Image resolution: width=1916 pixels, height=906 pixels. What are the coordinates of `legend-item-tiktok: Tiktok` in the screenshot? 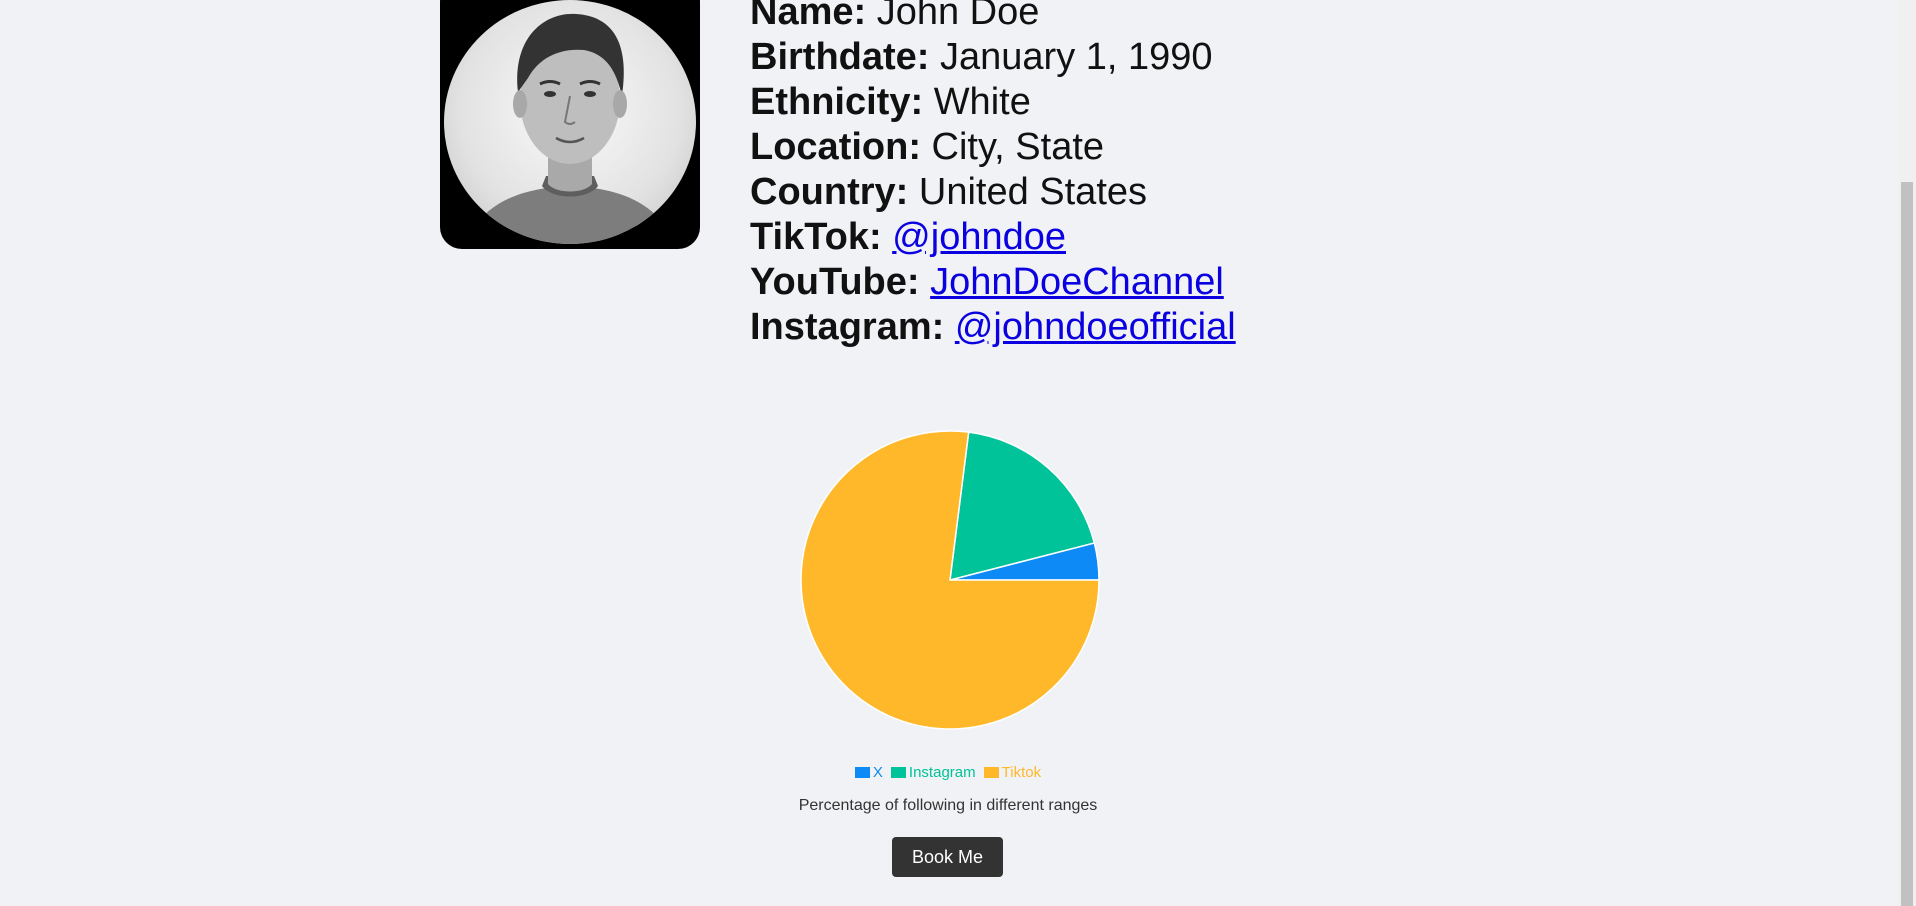 It's located at (1012, 772).